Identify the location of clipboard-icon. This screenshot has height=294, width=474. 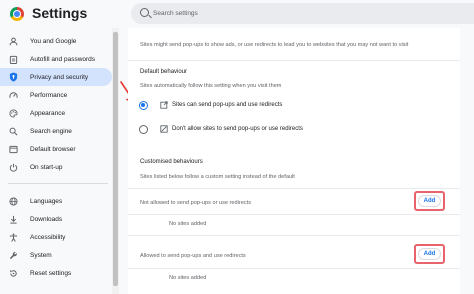
(13, 59).